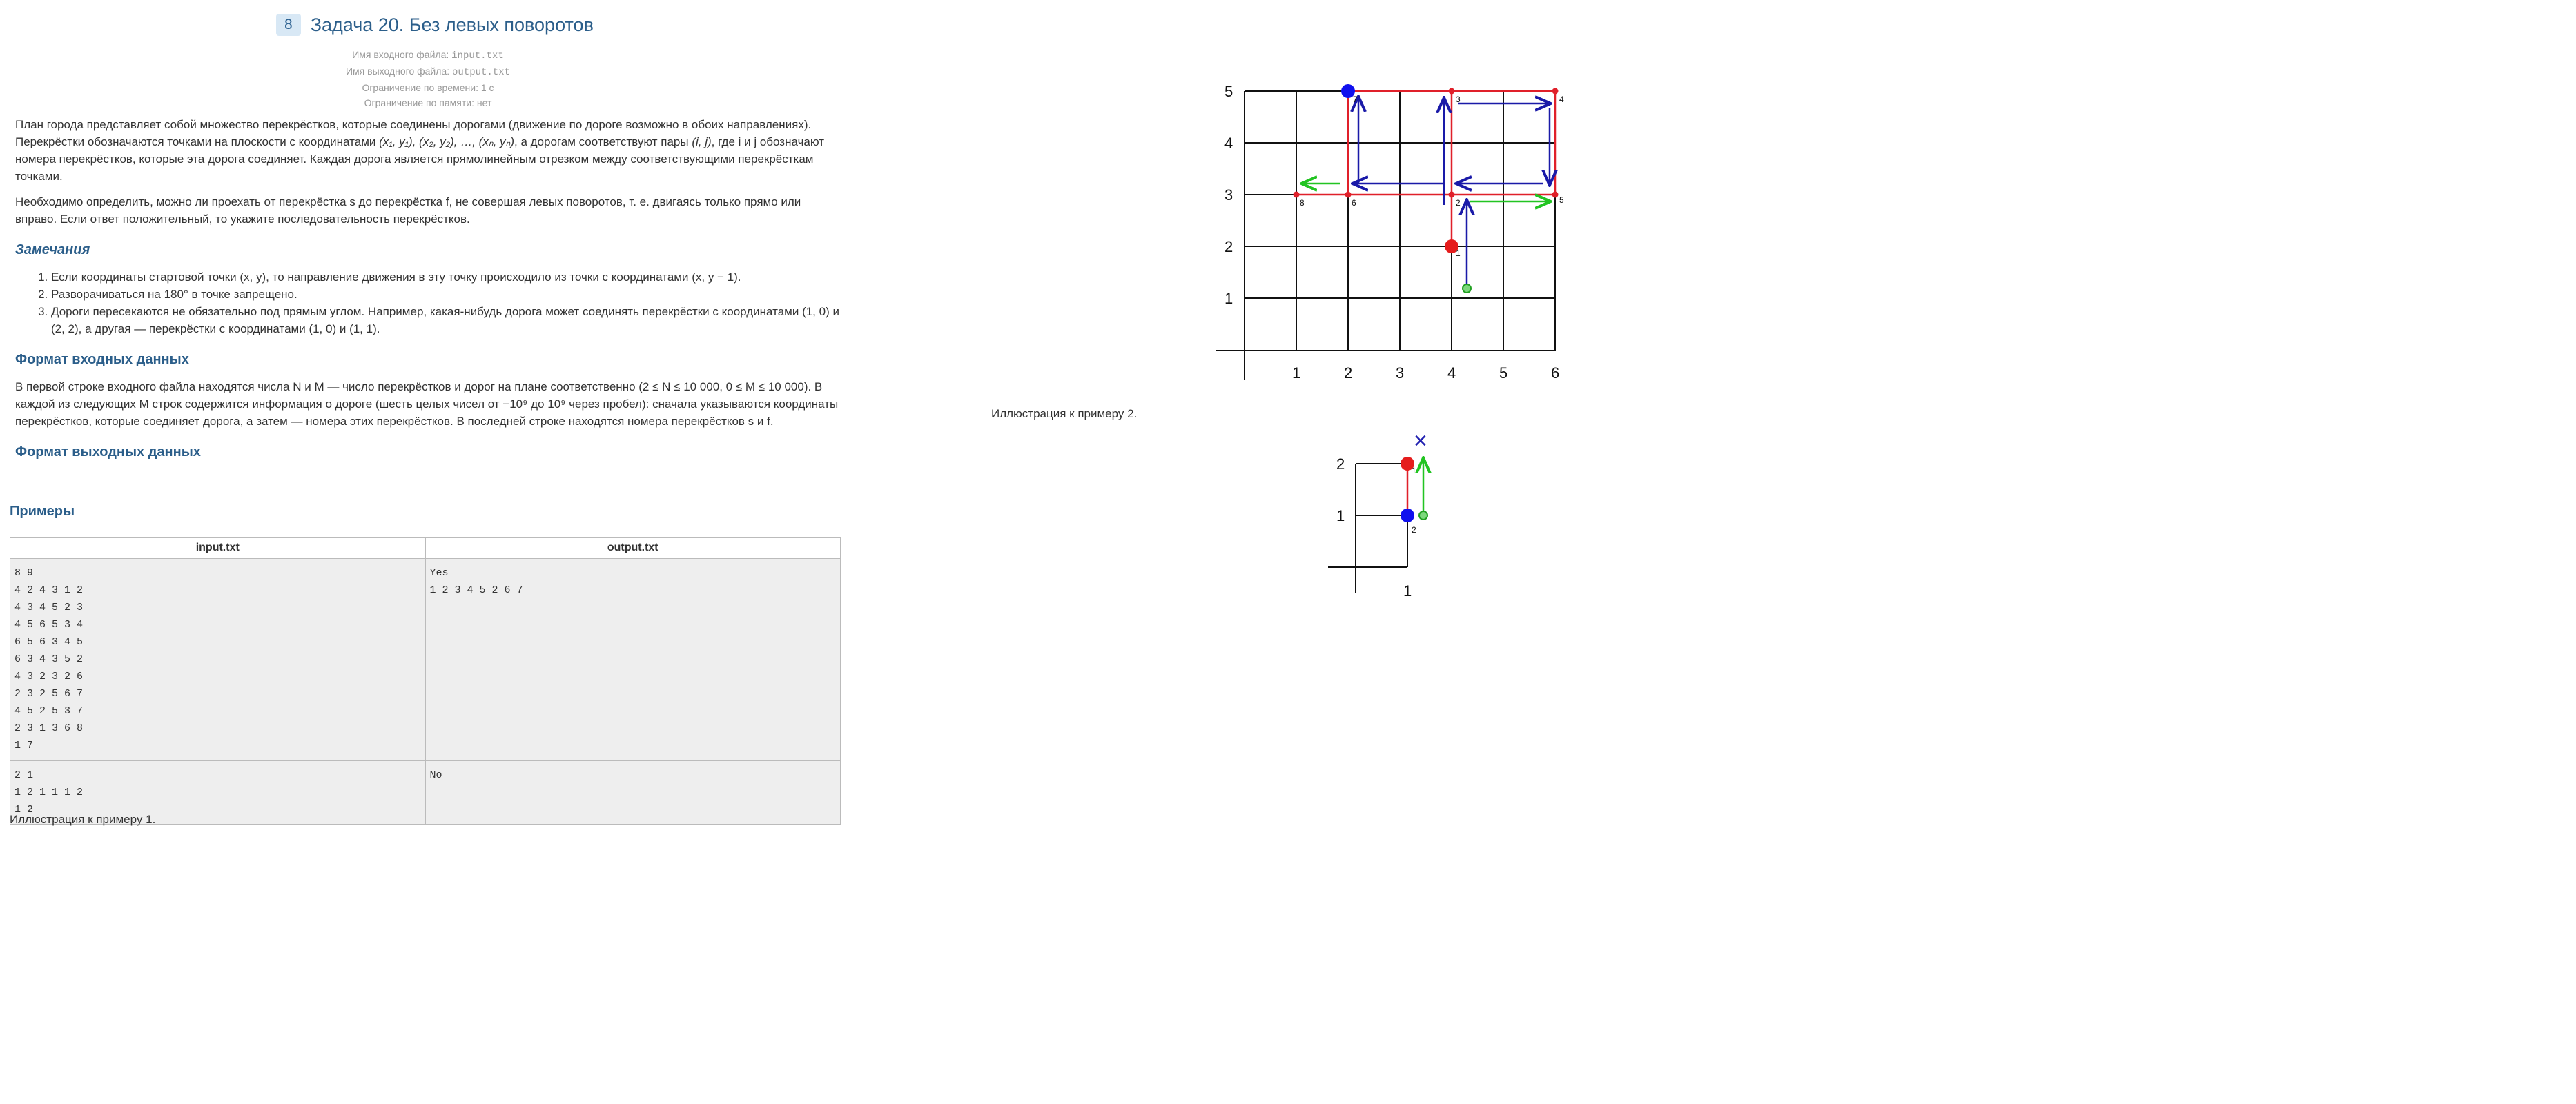 The image size is (2576, 1104). I want to click on y-tick-label: 5, so click(1228, 91).